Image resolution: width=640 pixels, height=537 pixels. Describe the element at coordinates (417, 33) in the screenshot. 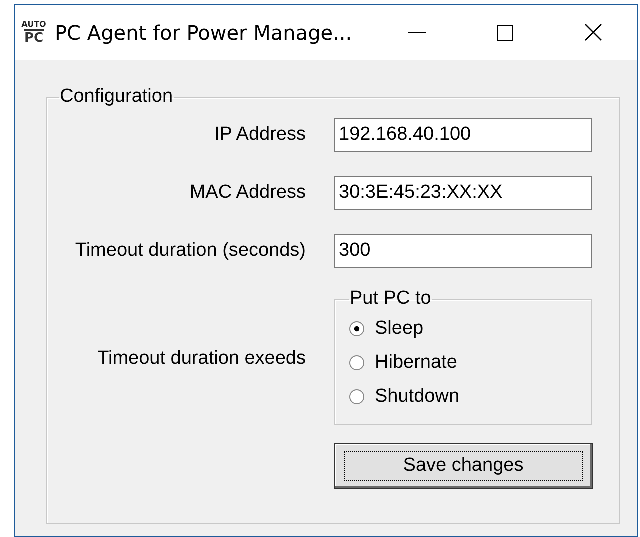

I see `minimize-icon` at that location.